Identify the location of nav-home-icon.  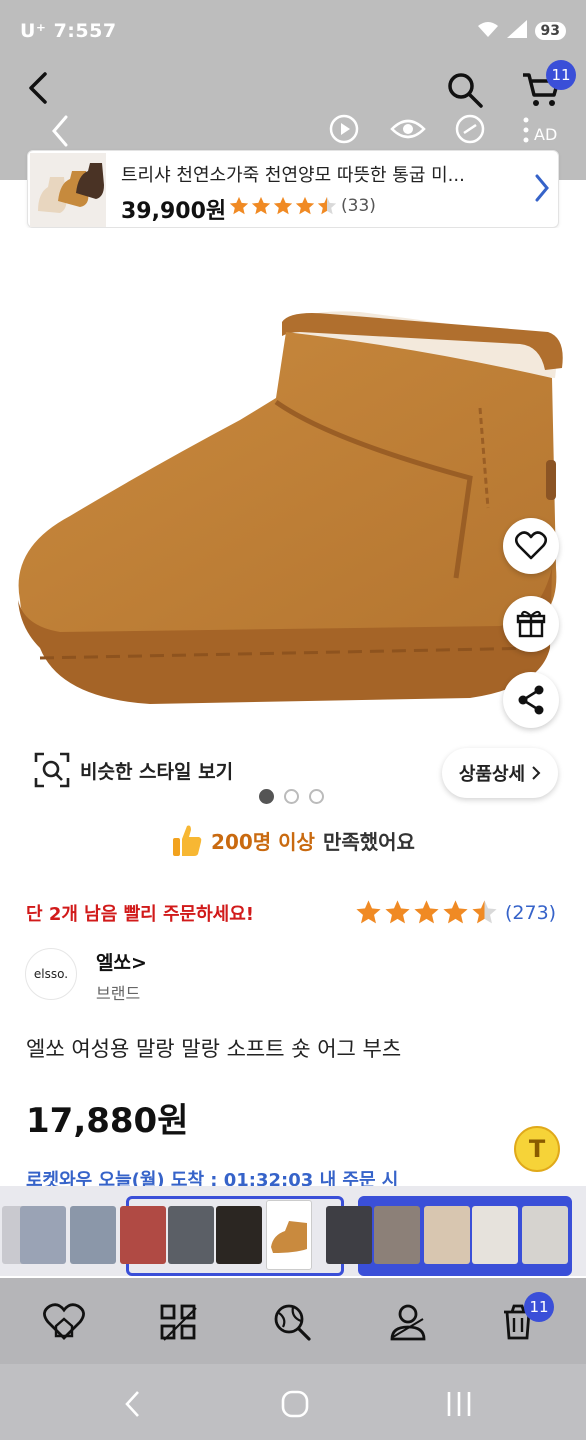
(295, 1404).